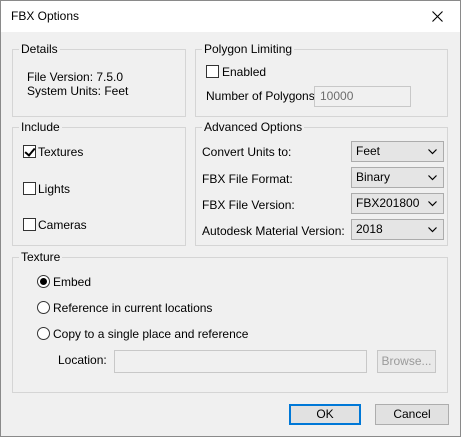  What do you see at coordinates (99, 183) in the screenshot?
I see `include-group: Include Textures Lights Cameras` at bounding box center [99, 183].